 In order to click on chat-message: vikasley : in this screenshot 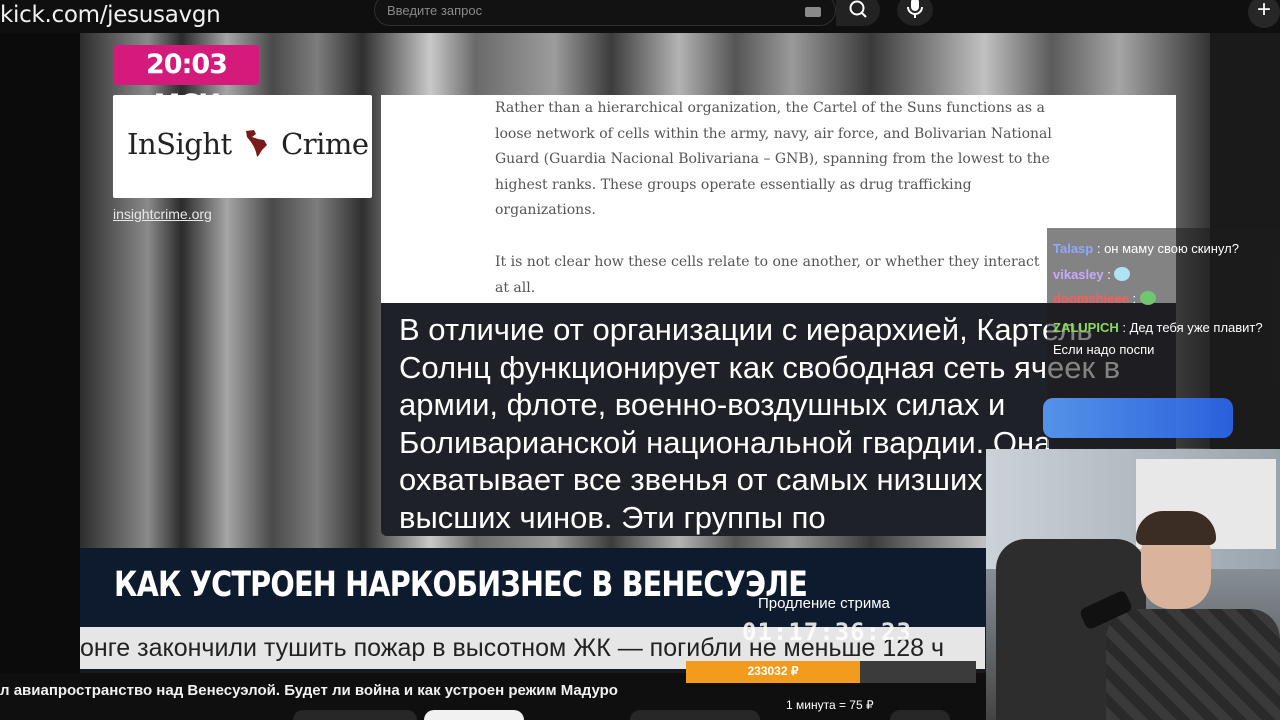, I will do `click(1092, 275)`.